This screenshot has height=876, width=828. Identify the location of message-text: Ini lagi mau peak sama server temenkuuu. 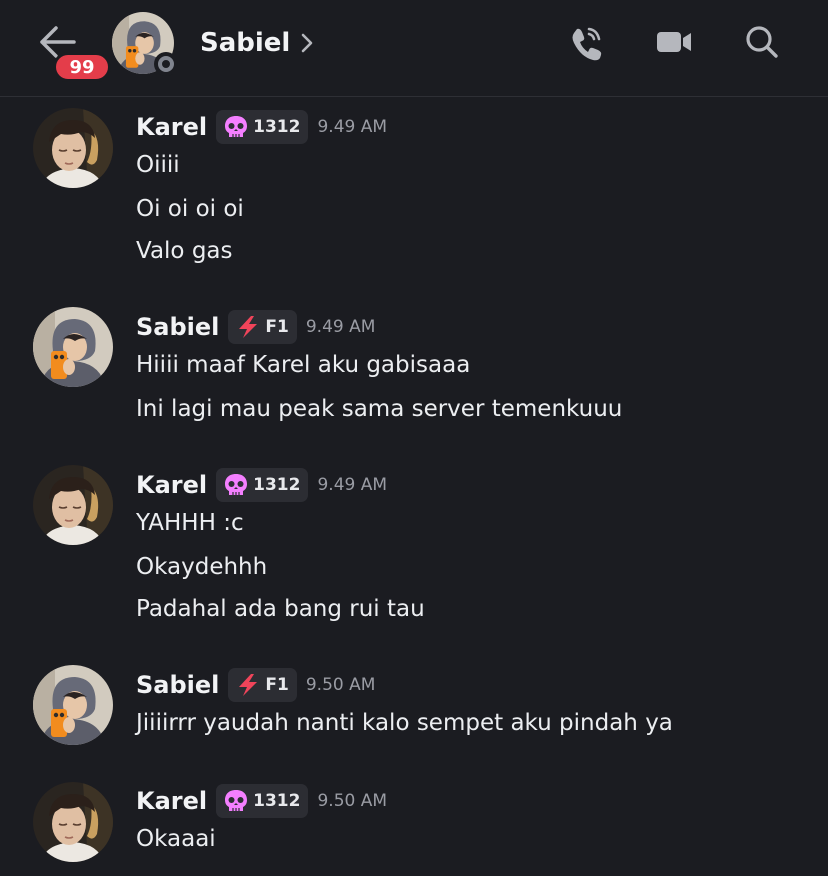
(379, 409).